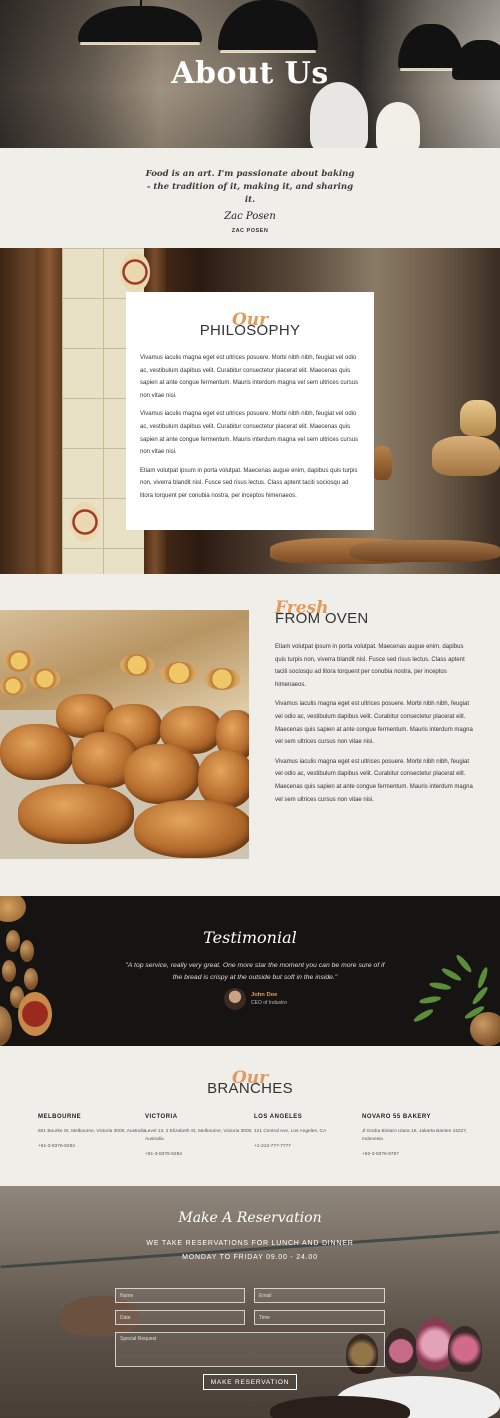 The height and width of the screenshot is (1418, 500). I want to click on branch-name: MELBOURNE, so click(60, 1117).